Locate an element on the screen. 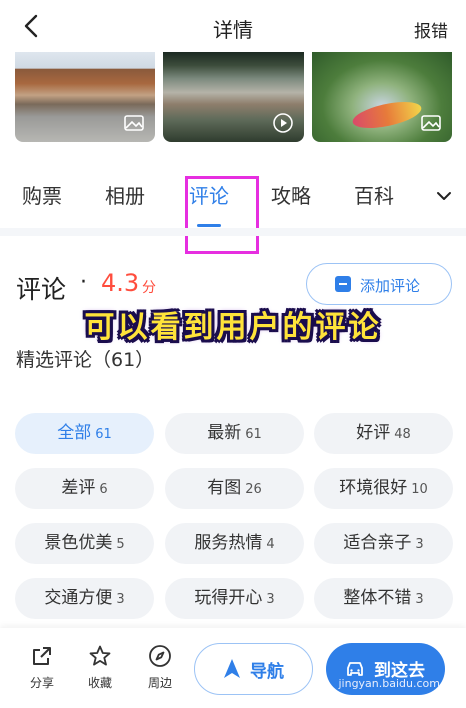  bottom-action-bar: 分享 收藏 周边 导航 到这去 jingyan.baidu.com is located at coordinates (233, 668).